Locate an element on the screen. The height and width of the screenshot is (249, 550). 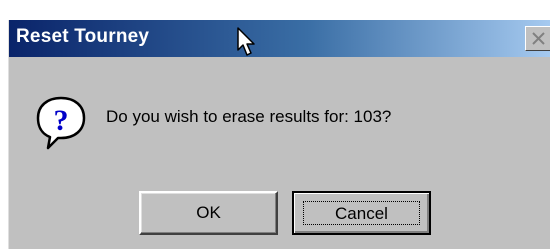
window-title: Reset Tourney is located at coordinates (83, 36).